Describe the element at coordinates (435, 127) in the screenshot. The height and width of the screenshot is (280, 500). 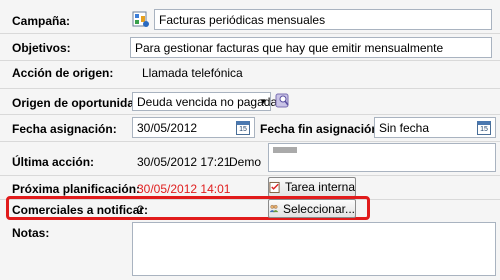
I see `end-date-field: Sin fecha 15` at that location.